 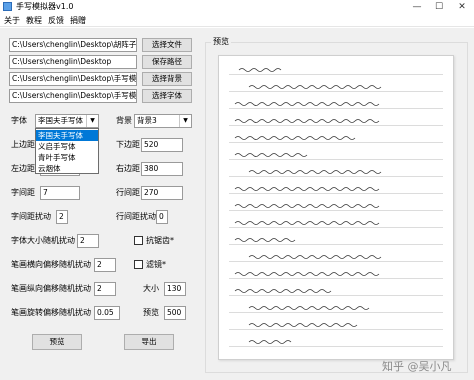 I want to click on top-margin-label: 上边距, so click(x=23, y=144).